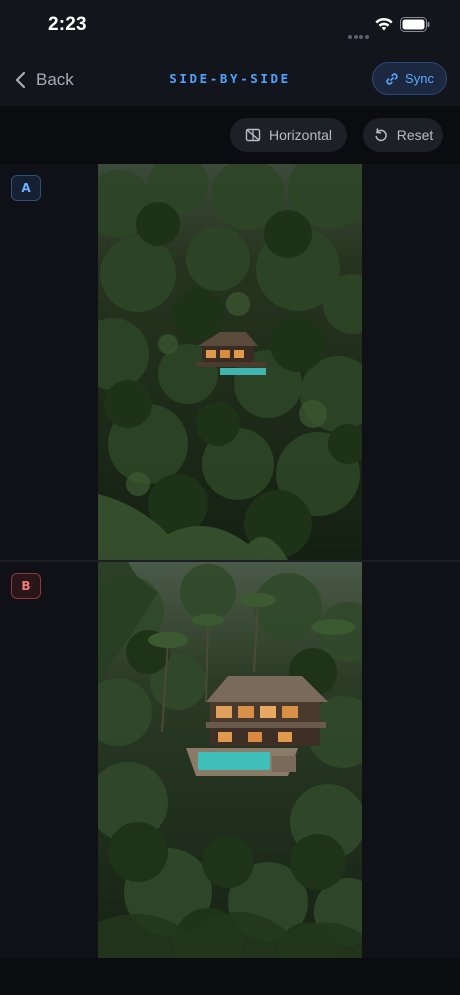 The width and height of the screenshot is (460, 995). What do you see at coordinates (26, 188) in the screenshot?
I see `panel-badge-a: A` at bounding box center [26, 188].